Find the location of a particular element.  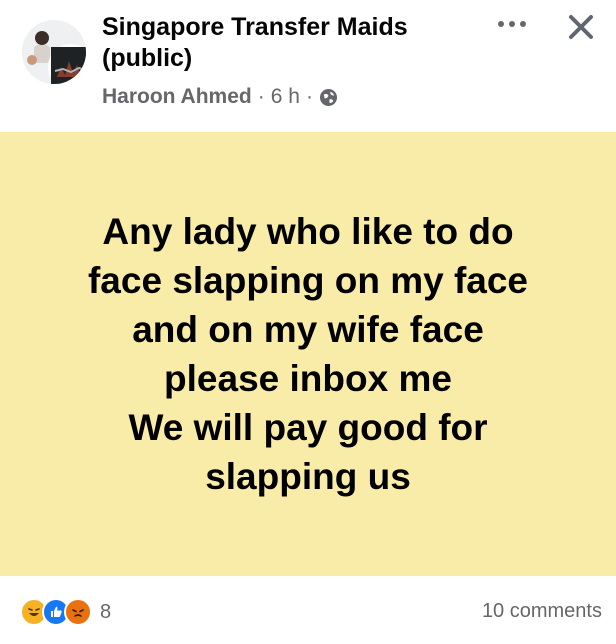

group-avatar is located at coordinates (54, 52).